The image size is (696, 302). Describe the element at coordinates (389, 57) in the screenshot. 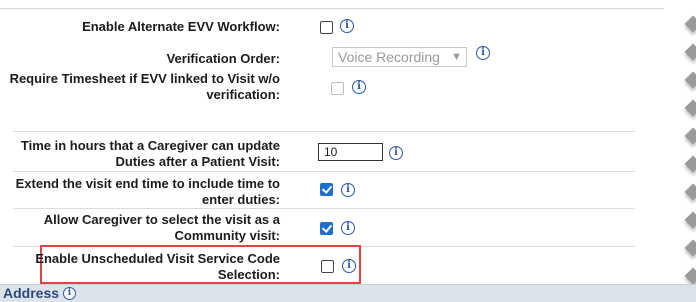

I see `verification-order-value: Voice Recording` at that location.